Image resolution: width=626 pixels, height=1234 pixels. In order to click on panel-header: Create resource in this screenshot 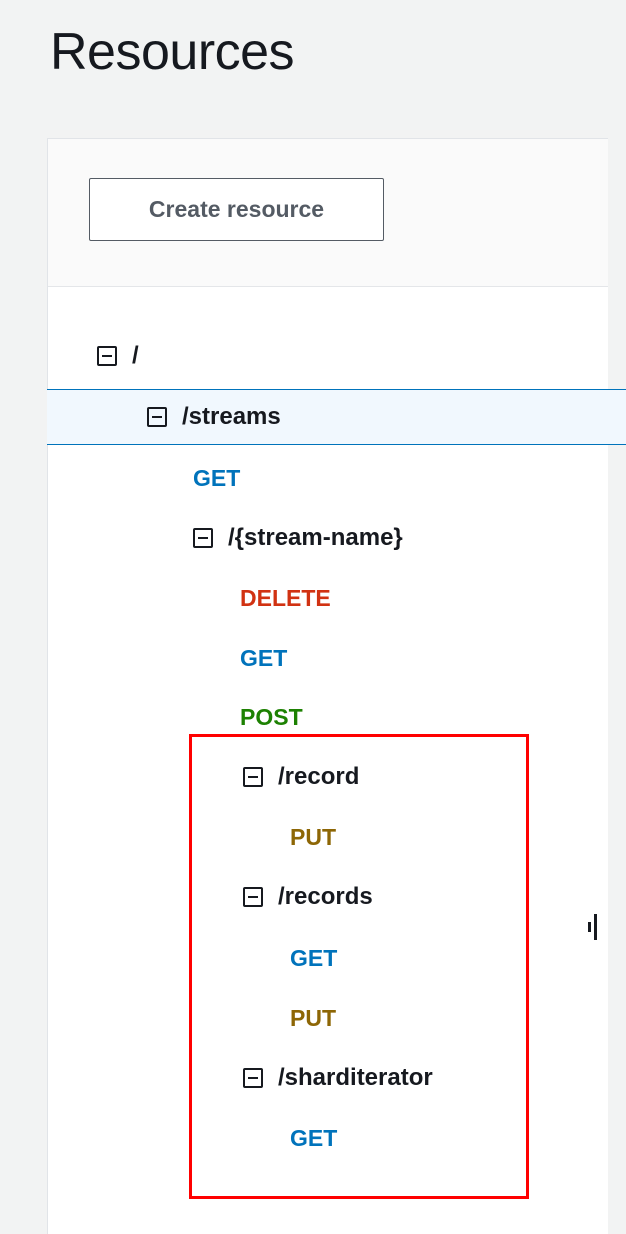, I will do `click(328, 213)`.